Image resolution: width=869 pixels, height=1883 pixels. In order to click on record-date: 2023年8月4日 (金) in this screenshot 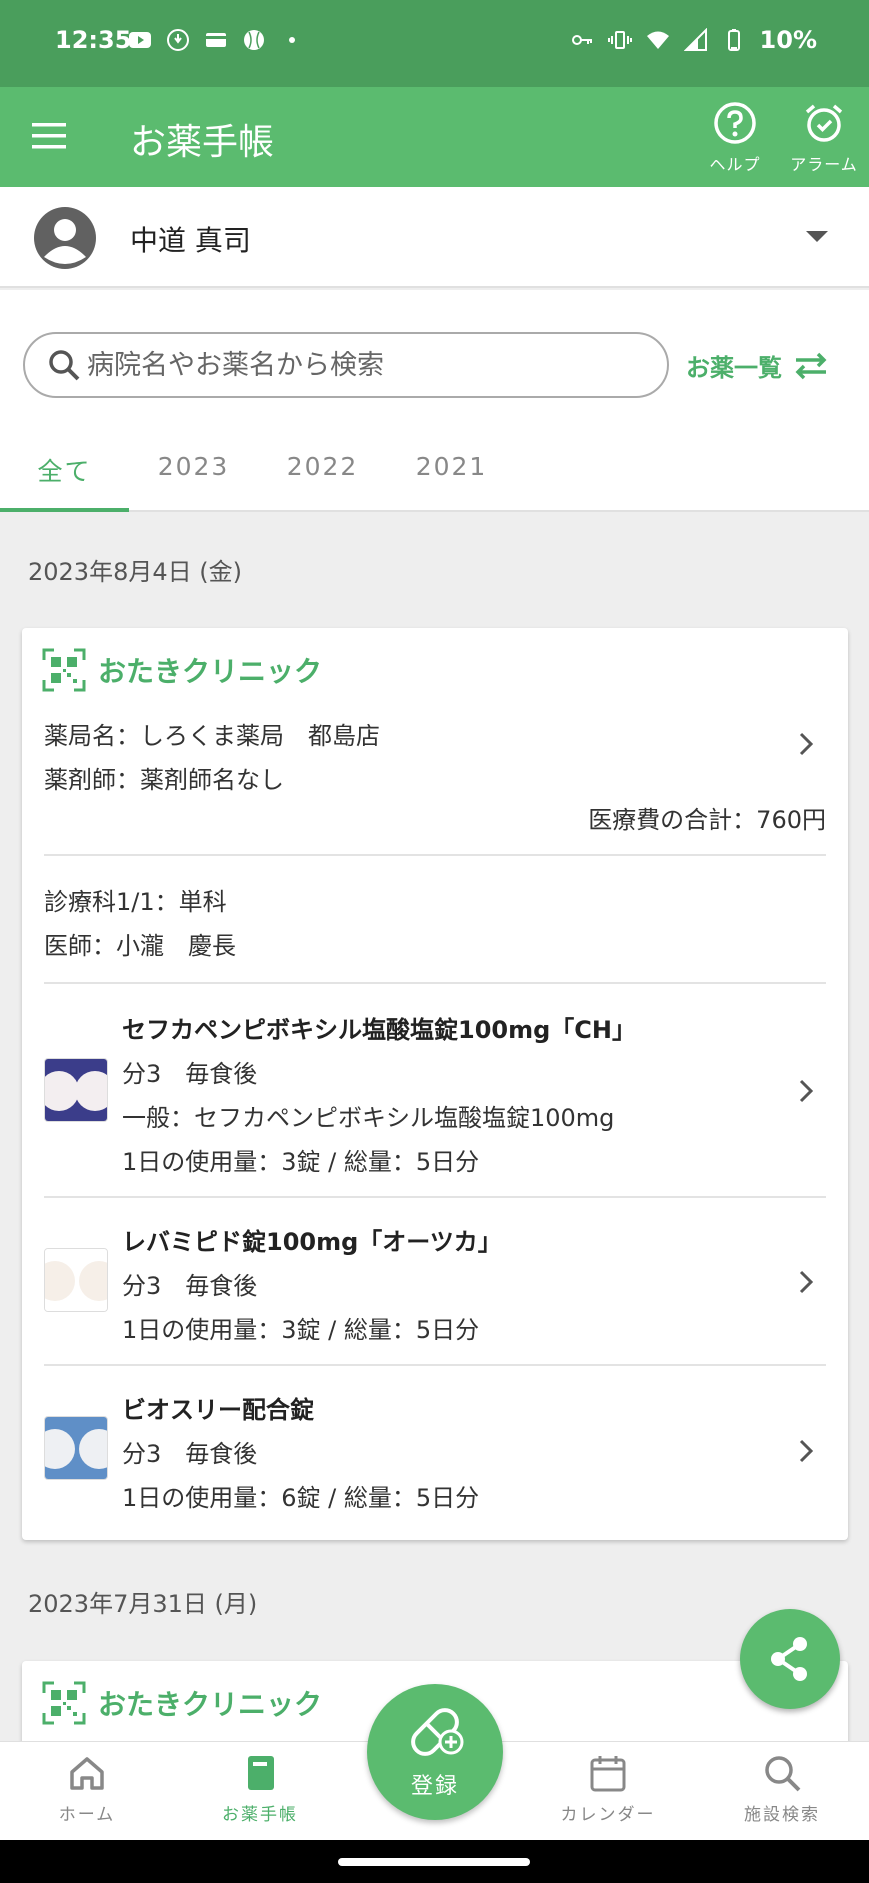, I will do `click(135, 572)`.